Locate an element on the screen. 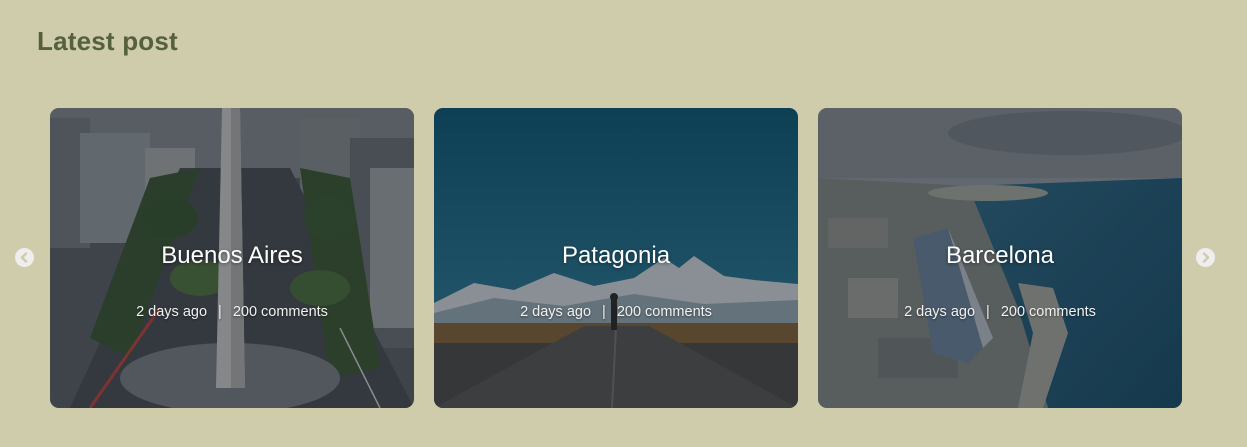  chevron-left-icon is located at coordinates (24, 257).